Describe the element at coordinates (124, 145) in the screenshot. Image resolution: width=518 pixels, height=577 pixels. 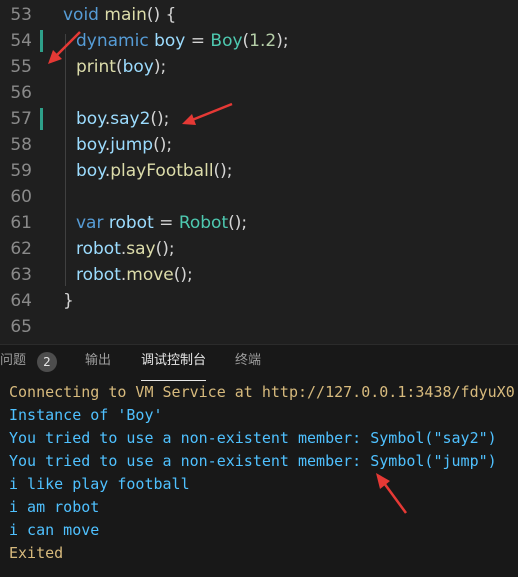
I see `code-text: boy.jump();` at that location.